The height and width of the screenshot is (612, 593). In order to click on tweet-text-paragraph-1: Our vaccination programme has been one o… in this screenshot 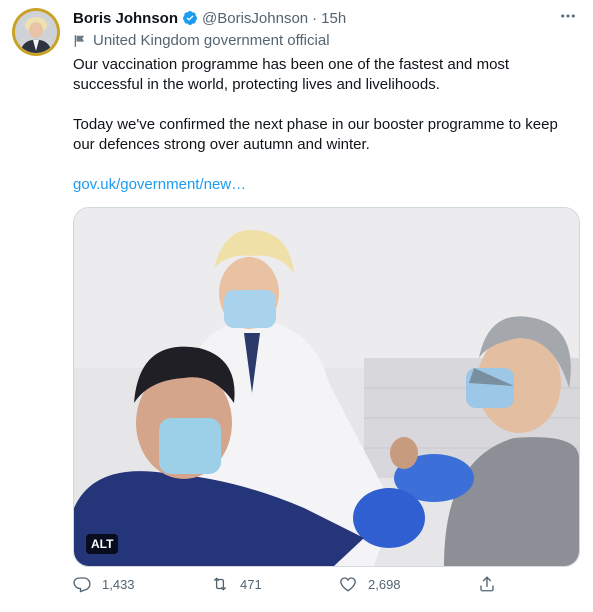, I will do `click(291, 74)`.